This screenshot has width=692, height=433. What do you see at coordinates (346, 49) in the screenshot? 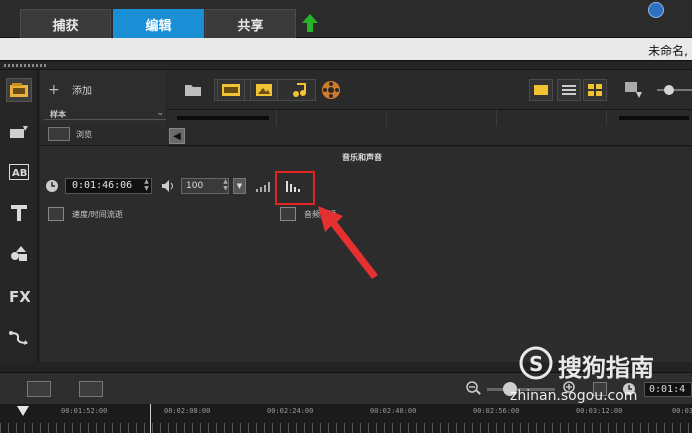
I see `project-title-strip: 未命名,` at bounding box center [346, 49].